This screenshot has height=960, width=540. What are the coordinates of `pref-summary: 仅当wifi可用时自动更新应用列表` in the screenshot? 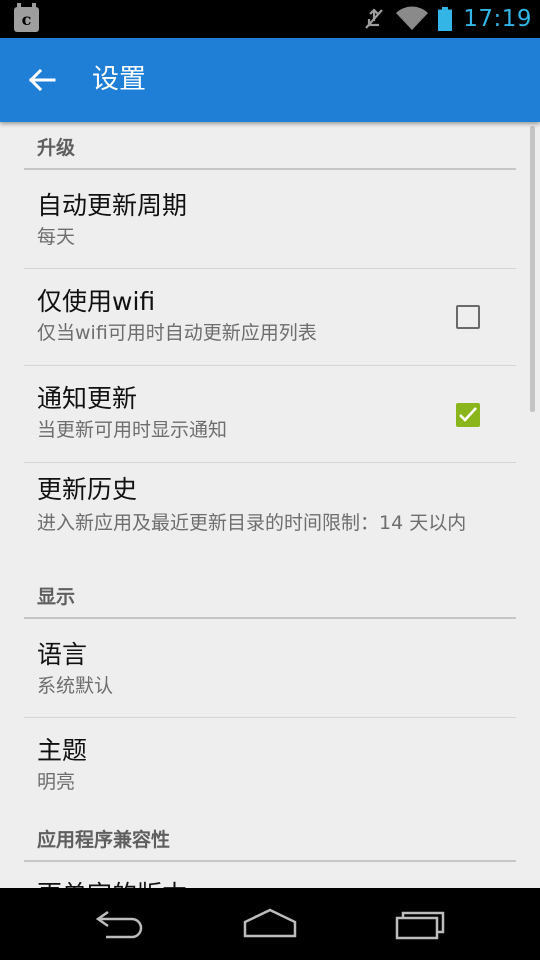 It's located at (177, 333).